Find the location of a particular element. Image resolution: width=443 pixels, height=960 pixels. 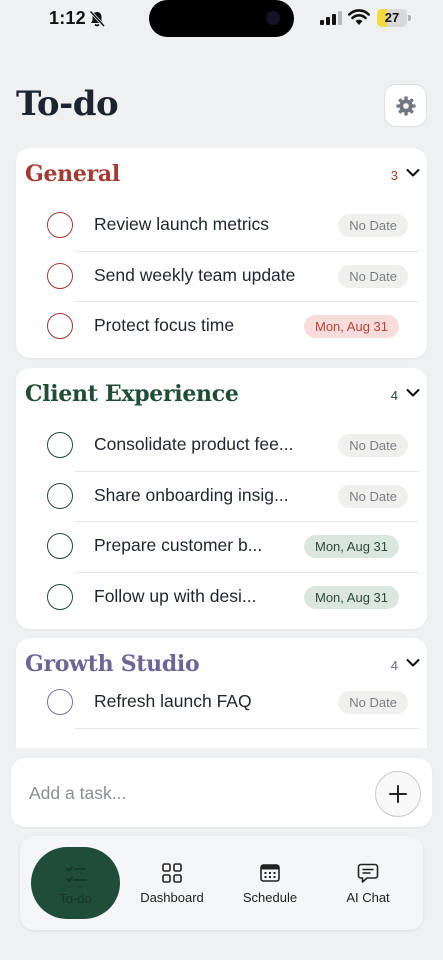

chat-bubble-icon is located at coordinates (368, 873).